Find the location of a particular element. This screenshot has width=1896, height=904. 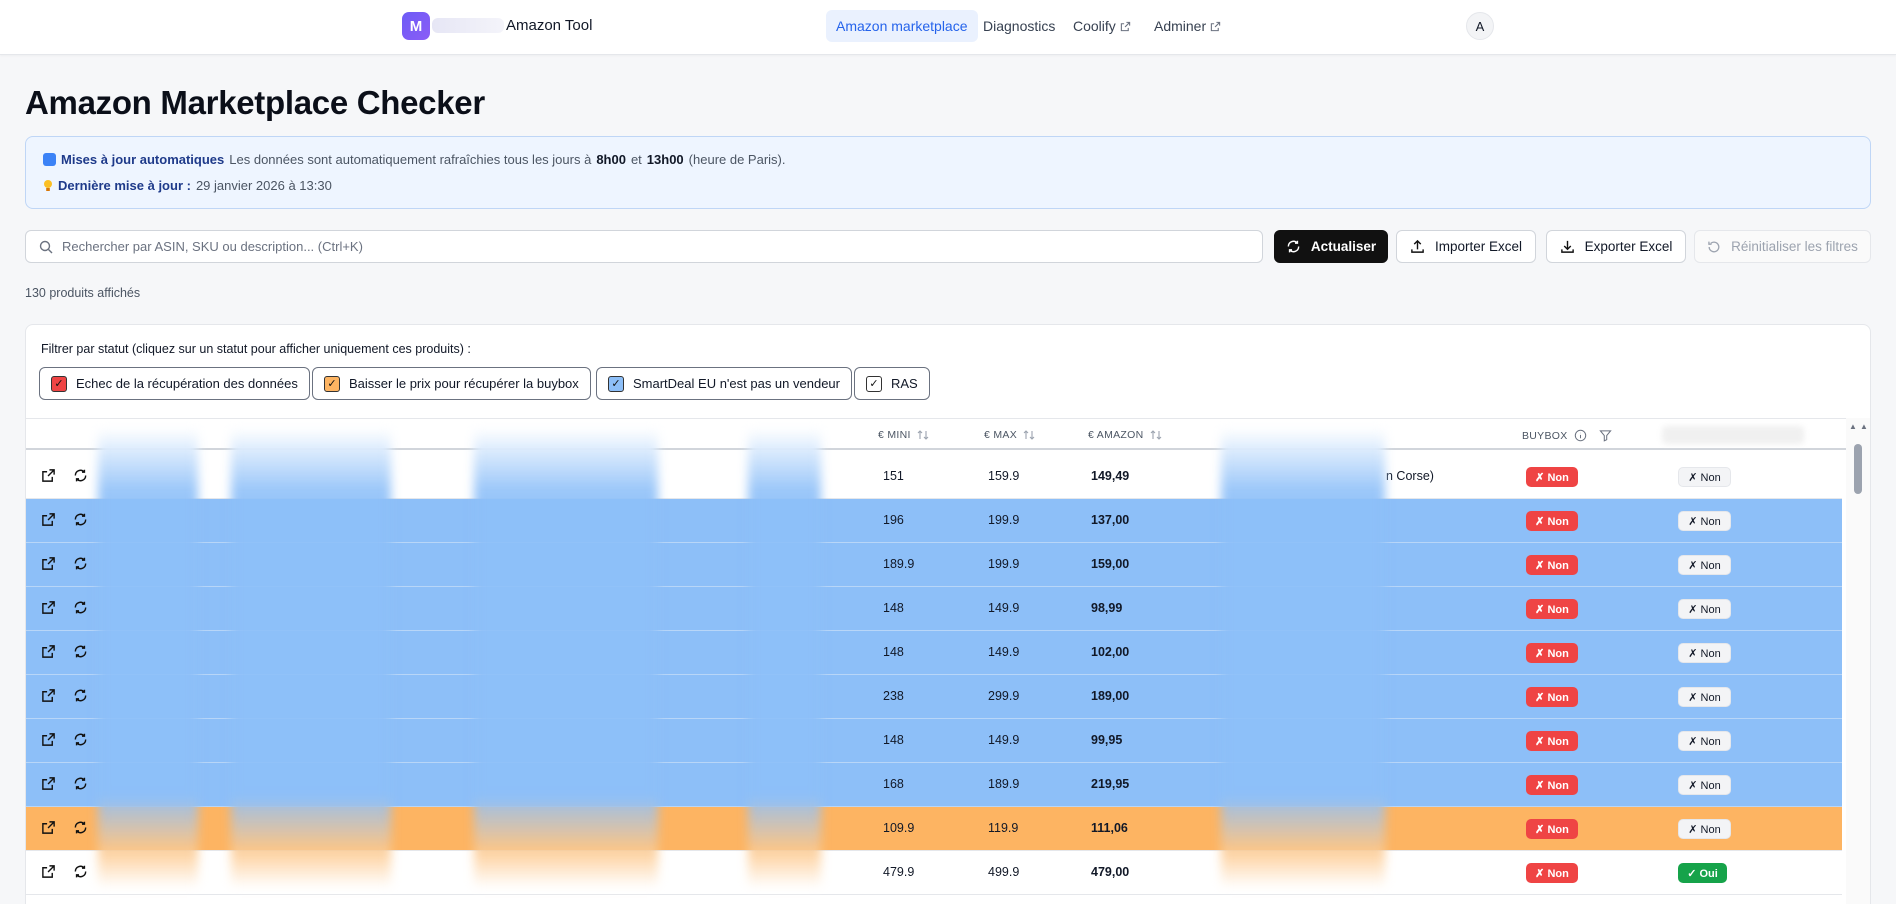

import-excel-button: Importer Excel is located at coordinates (1466, 246).